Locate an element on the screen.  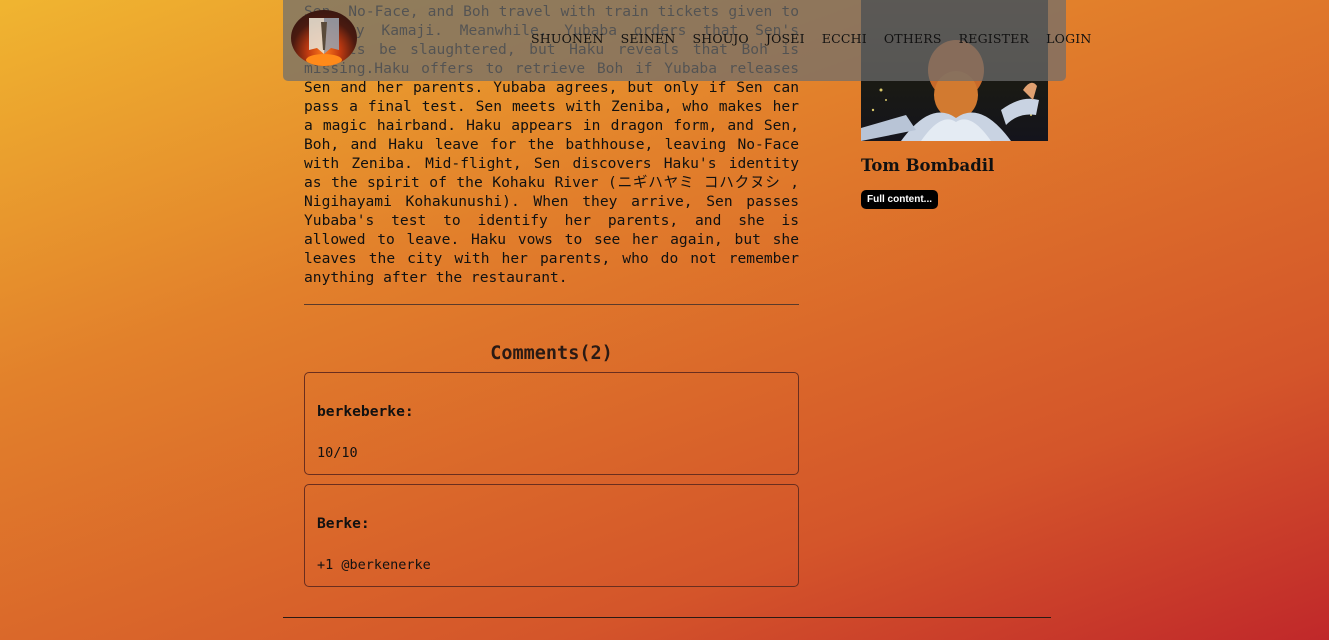
nav-item-josei: JOSEI is located at coordinates (785, 38).